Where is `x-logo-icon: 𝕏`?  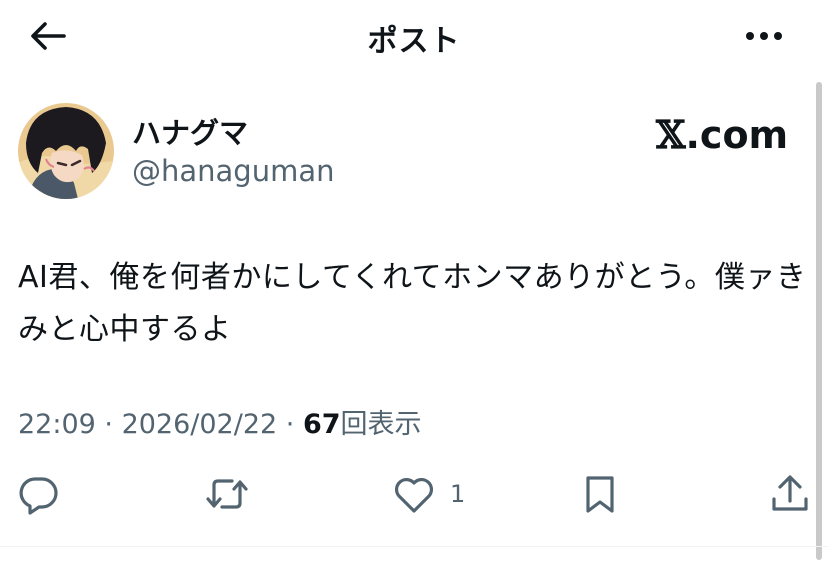 x-logo-icon: 𝕏 is located at coordinates (671, 134).